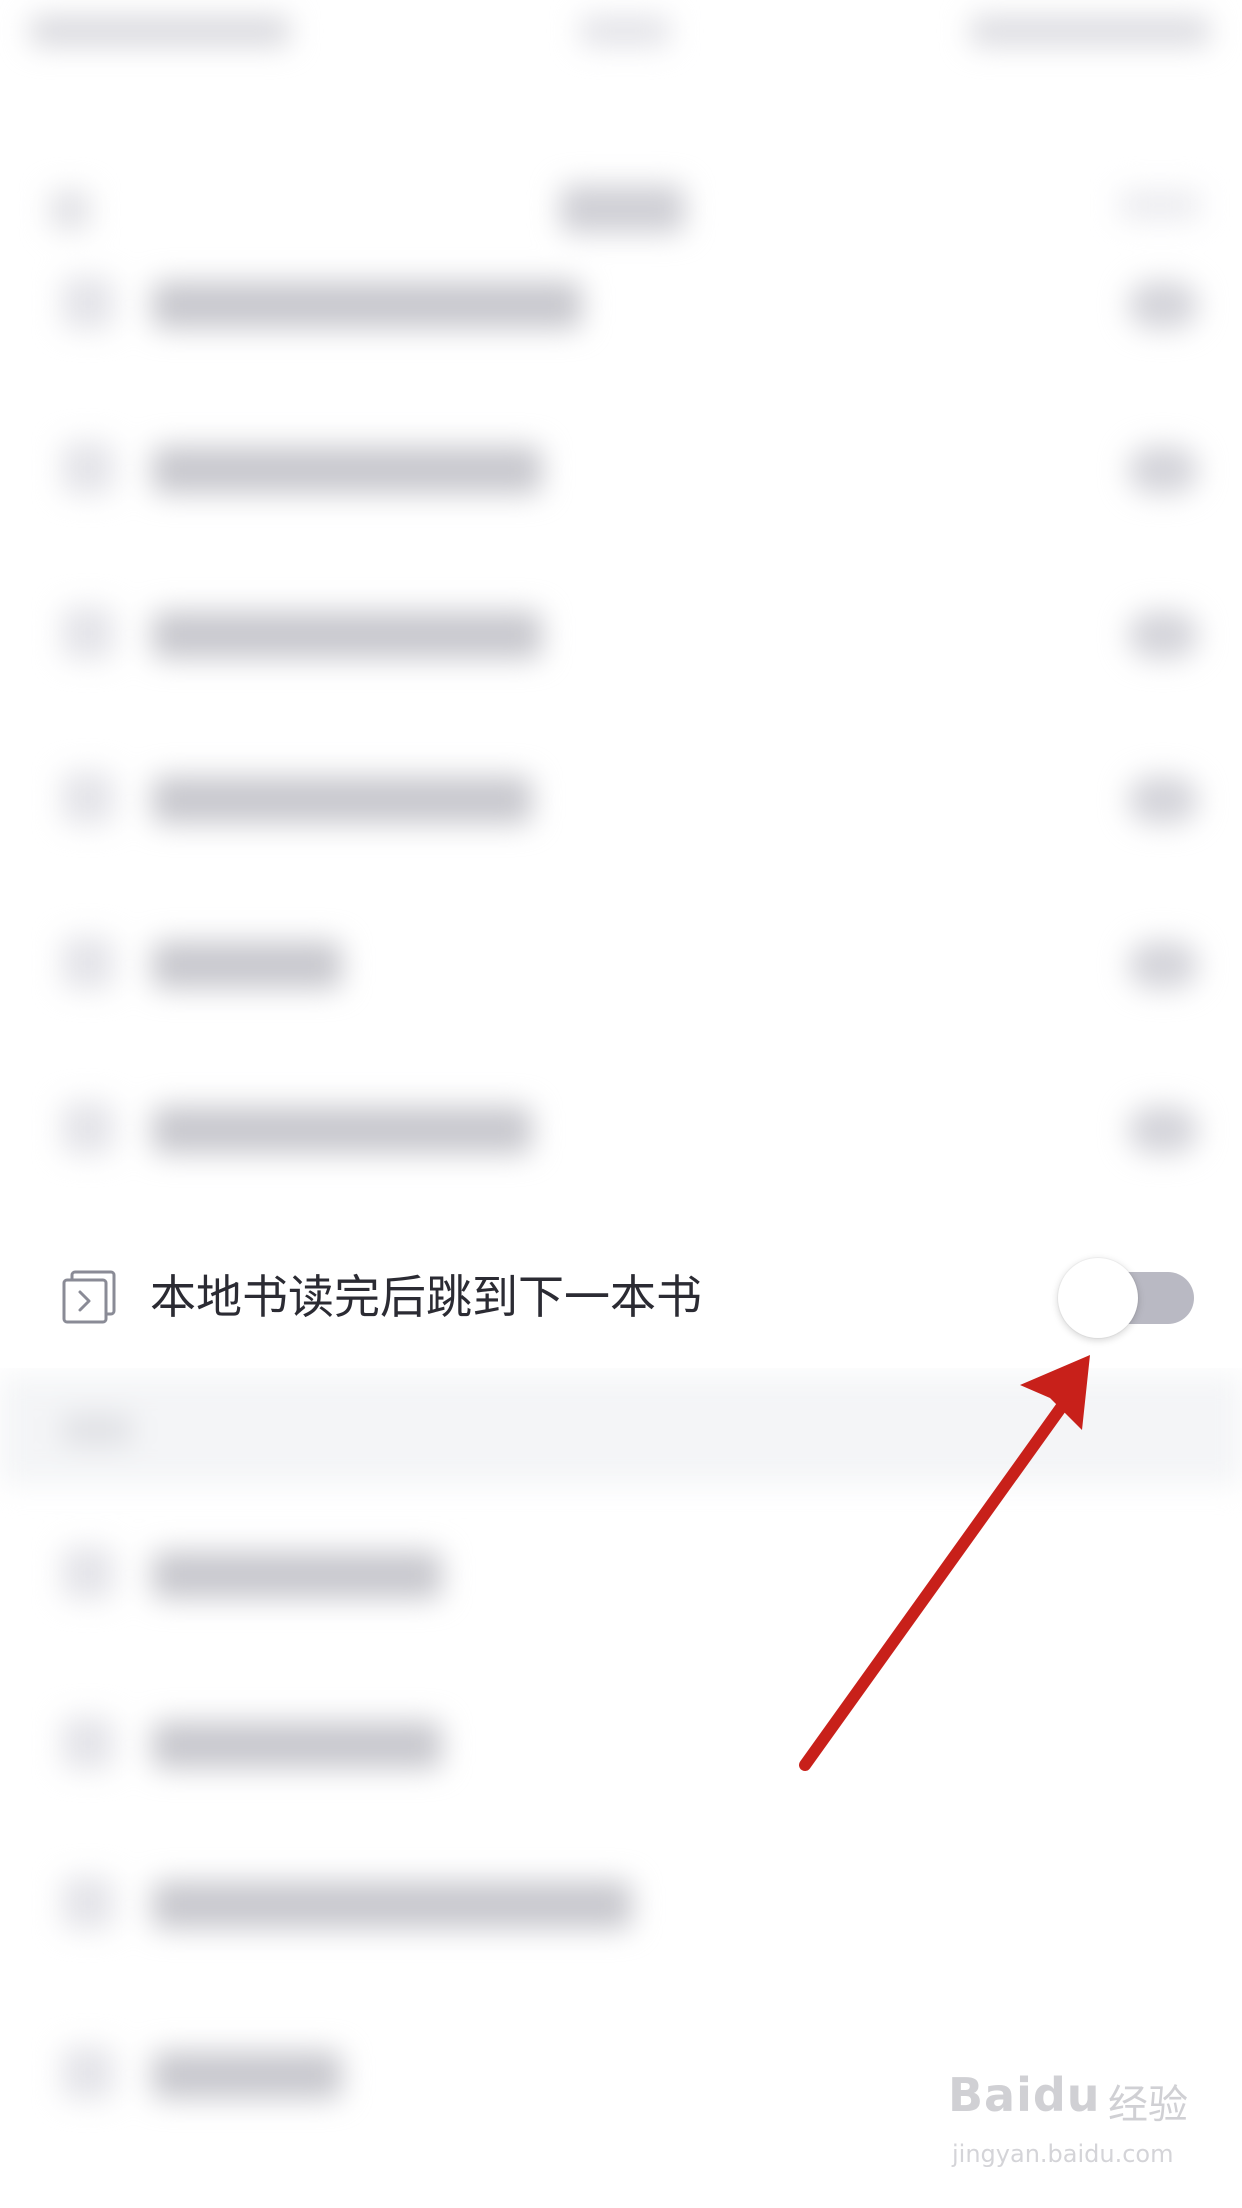 The height and width of the screenshot is (2208, 1242). I want to click on watermark-url: jingyan.baidu.com, so click(1063, 2154).